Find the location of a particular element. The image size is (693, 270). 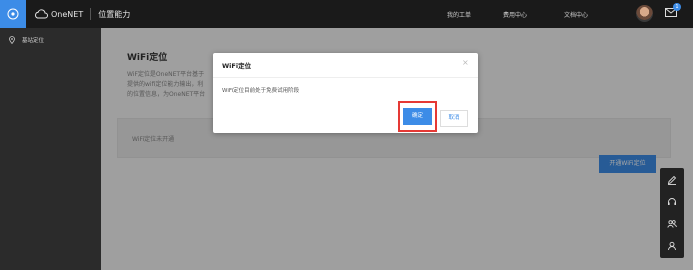

top-bar: OneNET 位置能力 我的工单 费用中心 文档中心 1 is located at coordinates (346, 14).